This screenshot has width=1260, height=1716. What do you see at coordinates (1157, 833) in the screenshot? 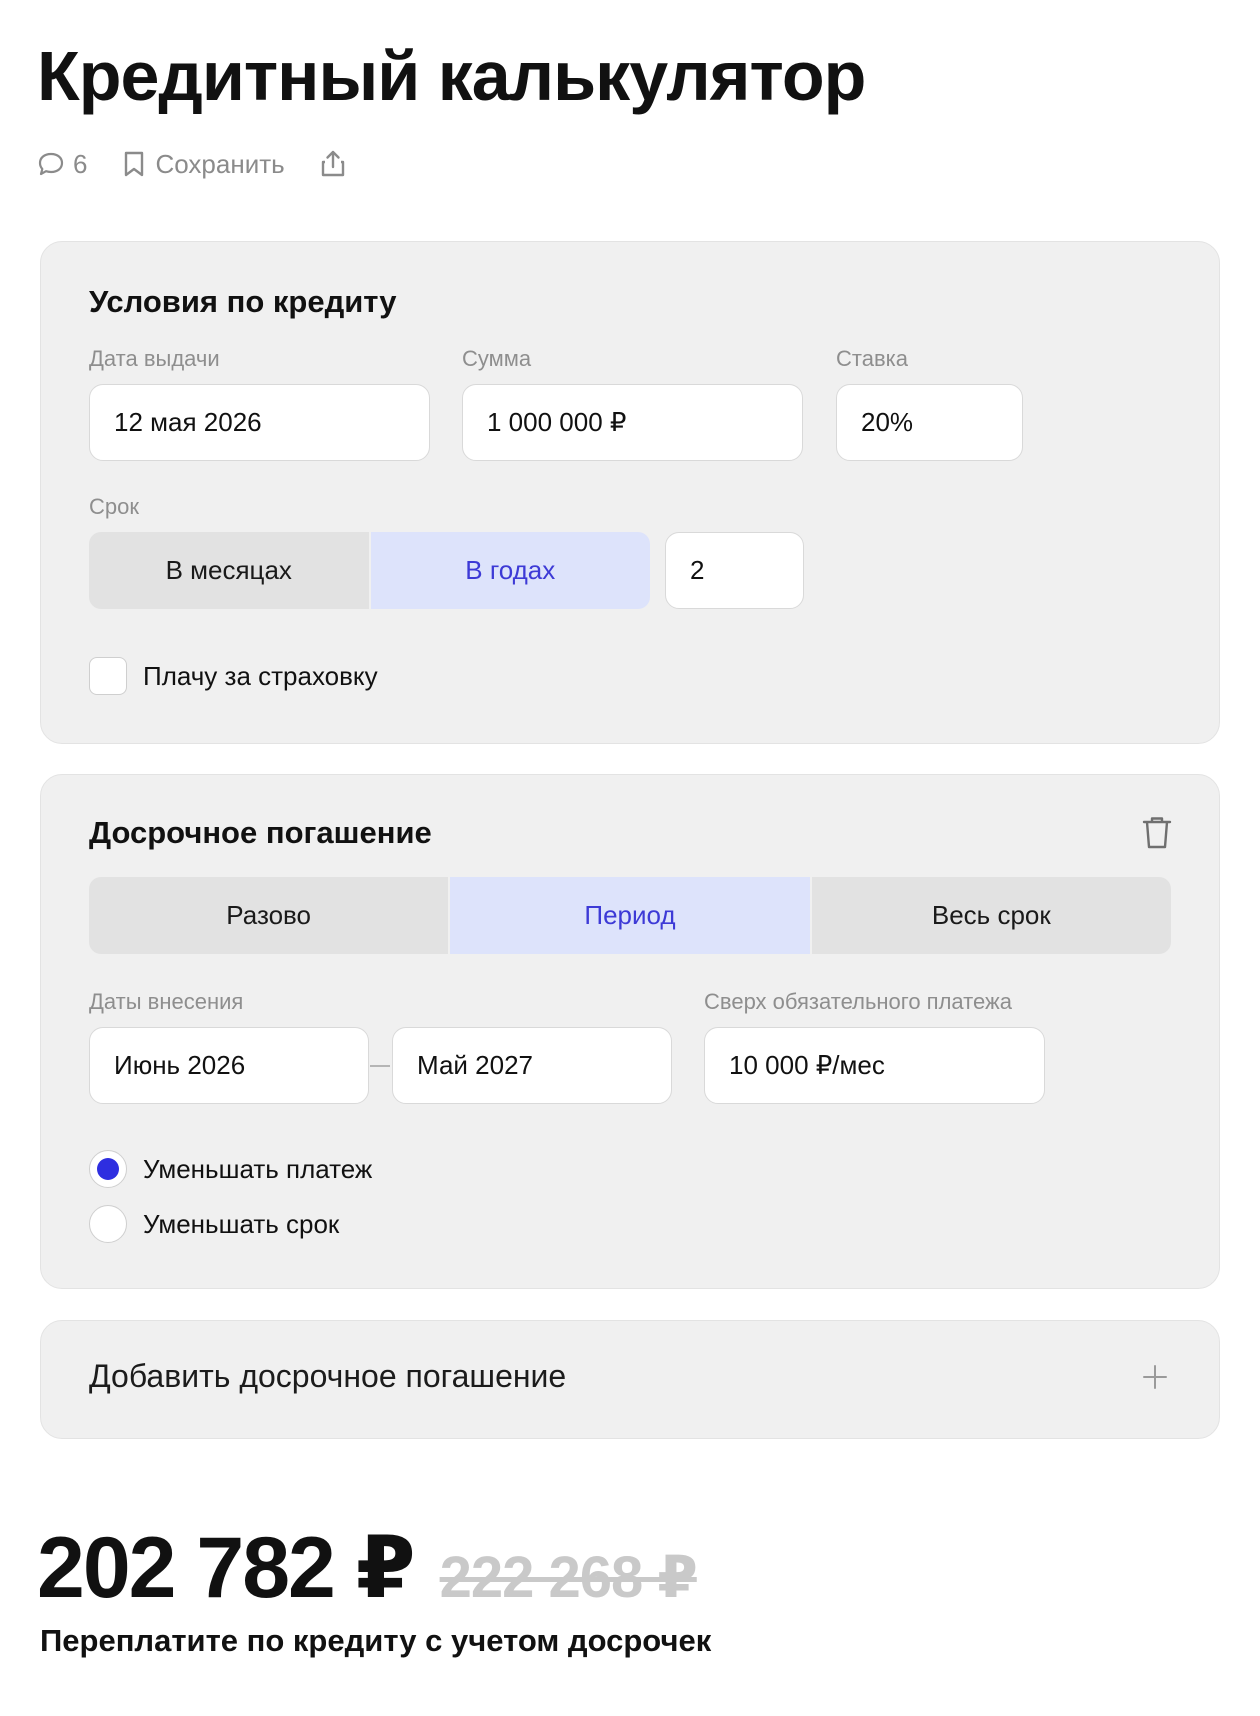
I see `trash-icon` at bounding box center [1157, 833].